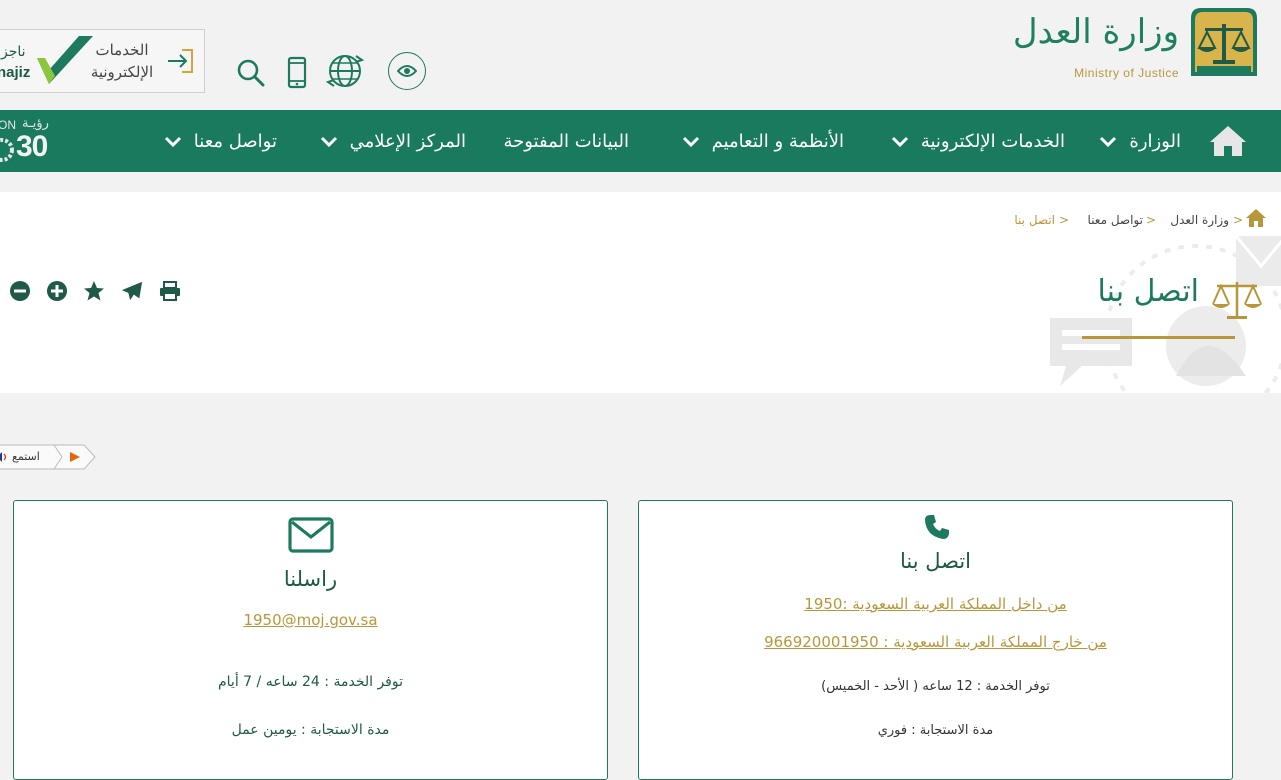 This screenshot has height=780, width=1281. Describe the element at coordinates (181, 61) in the screenshot. I see `login-arrow-icon` at that location.